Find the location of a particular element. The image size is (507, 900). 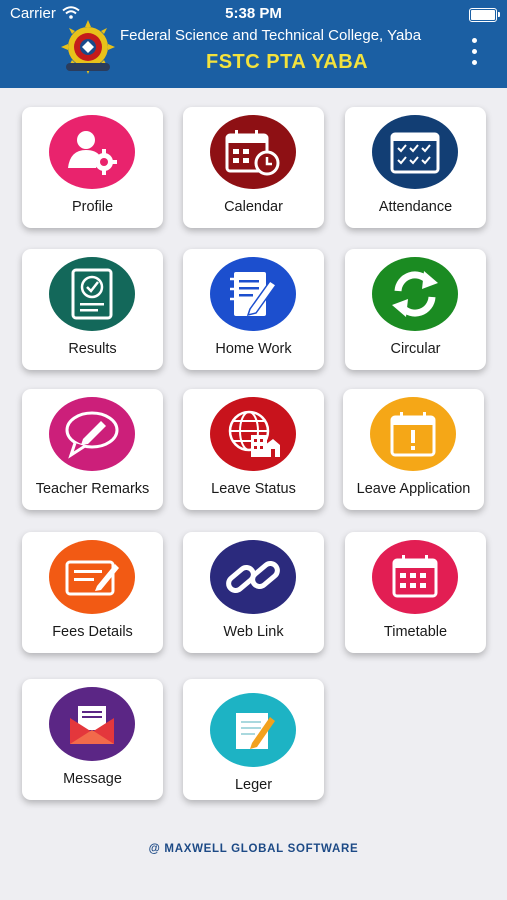

fees-details-tile: Fees Details is located at coordinates (92, 592).